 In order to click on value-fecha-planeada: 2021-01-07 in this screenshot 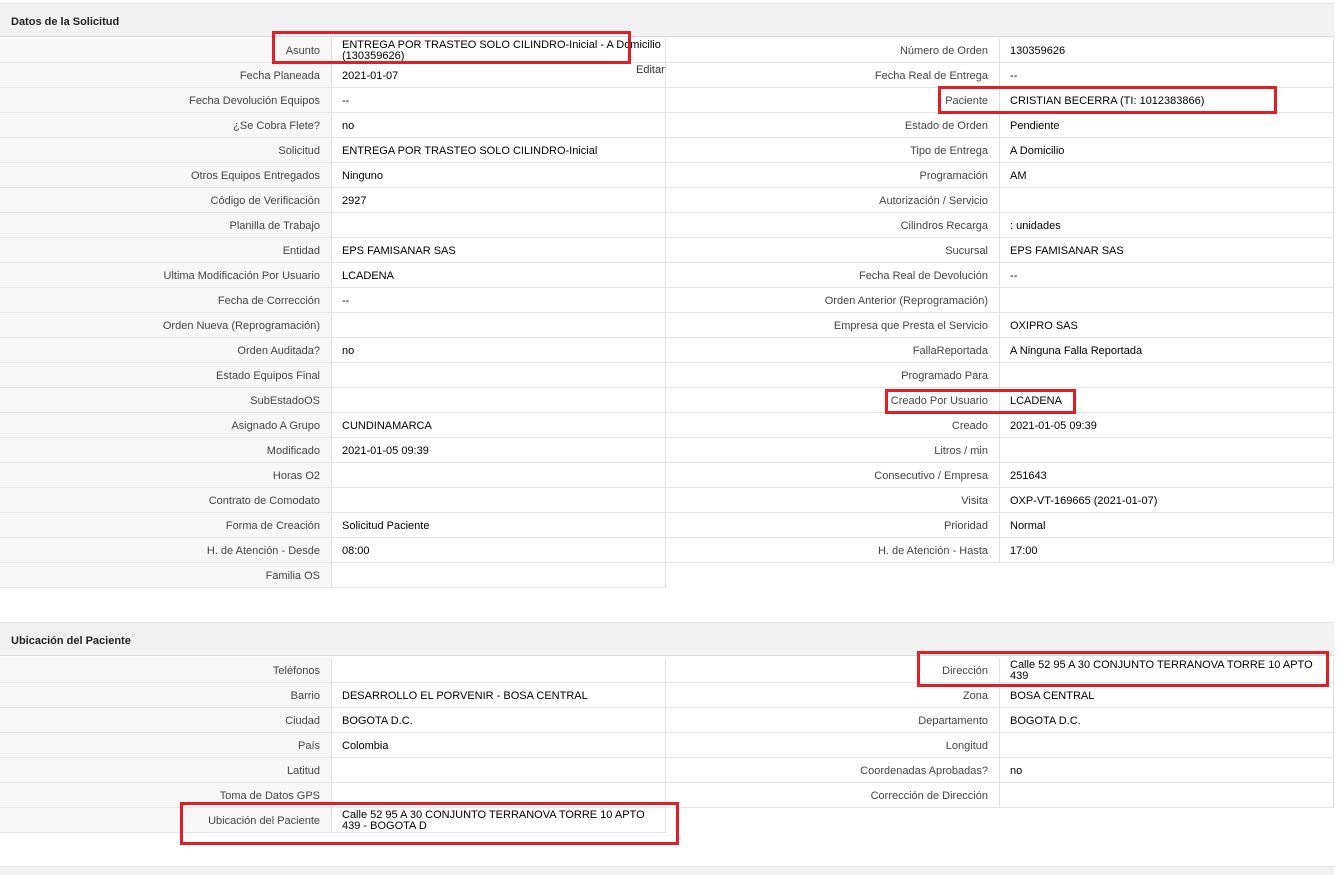, I will do `click(499, 75)`.